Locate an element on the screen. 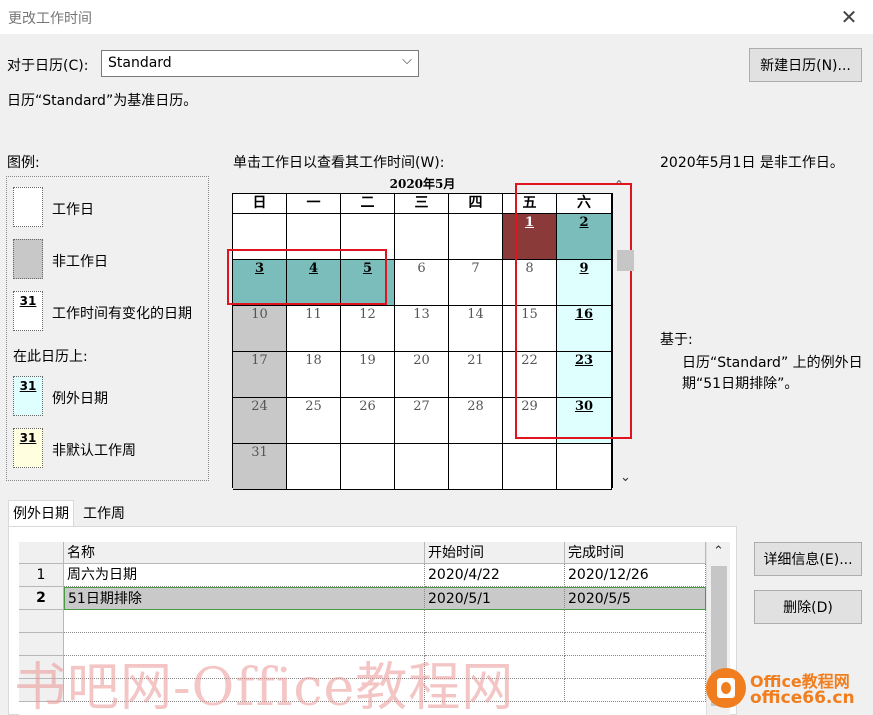 The width and height of the screenshot is (873, 715). base-calendar-note: 日历“Standard”为基准日历。 is located at coordinates (102, 101).